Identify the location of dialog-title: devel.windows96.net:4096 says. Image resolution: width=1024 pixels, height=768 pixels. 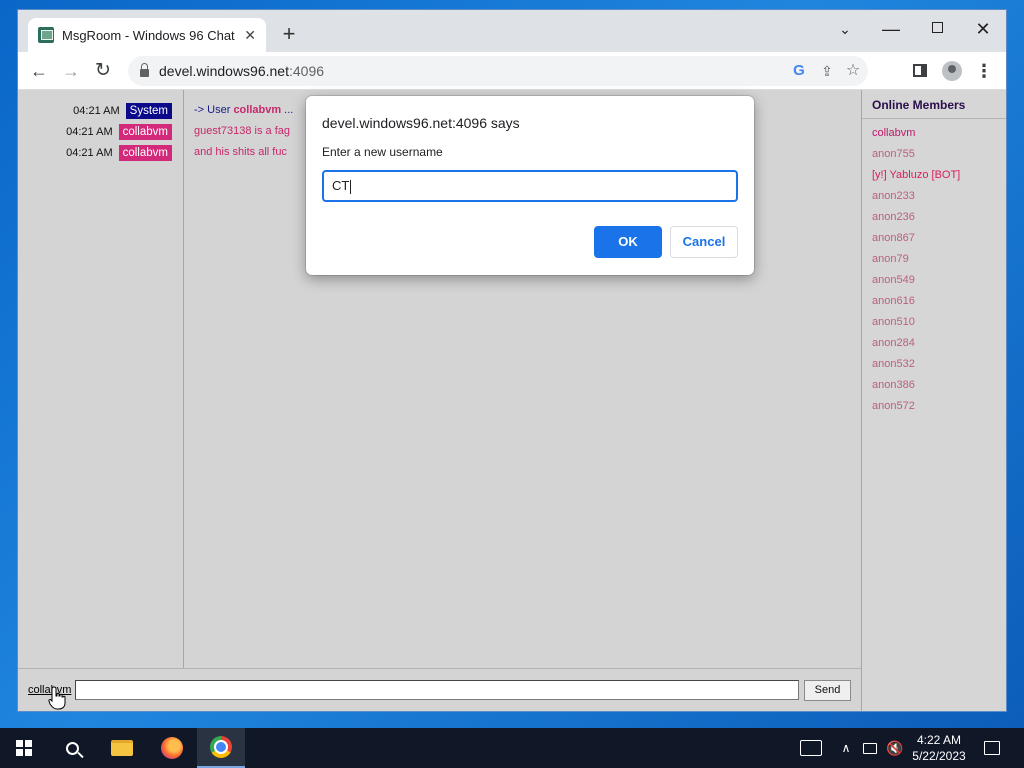
(421, 123).